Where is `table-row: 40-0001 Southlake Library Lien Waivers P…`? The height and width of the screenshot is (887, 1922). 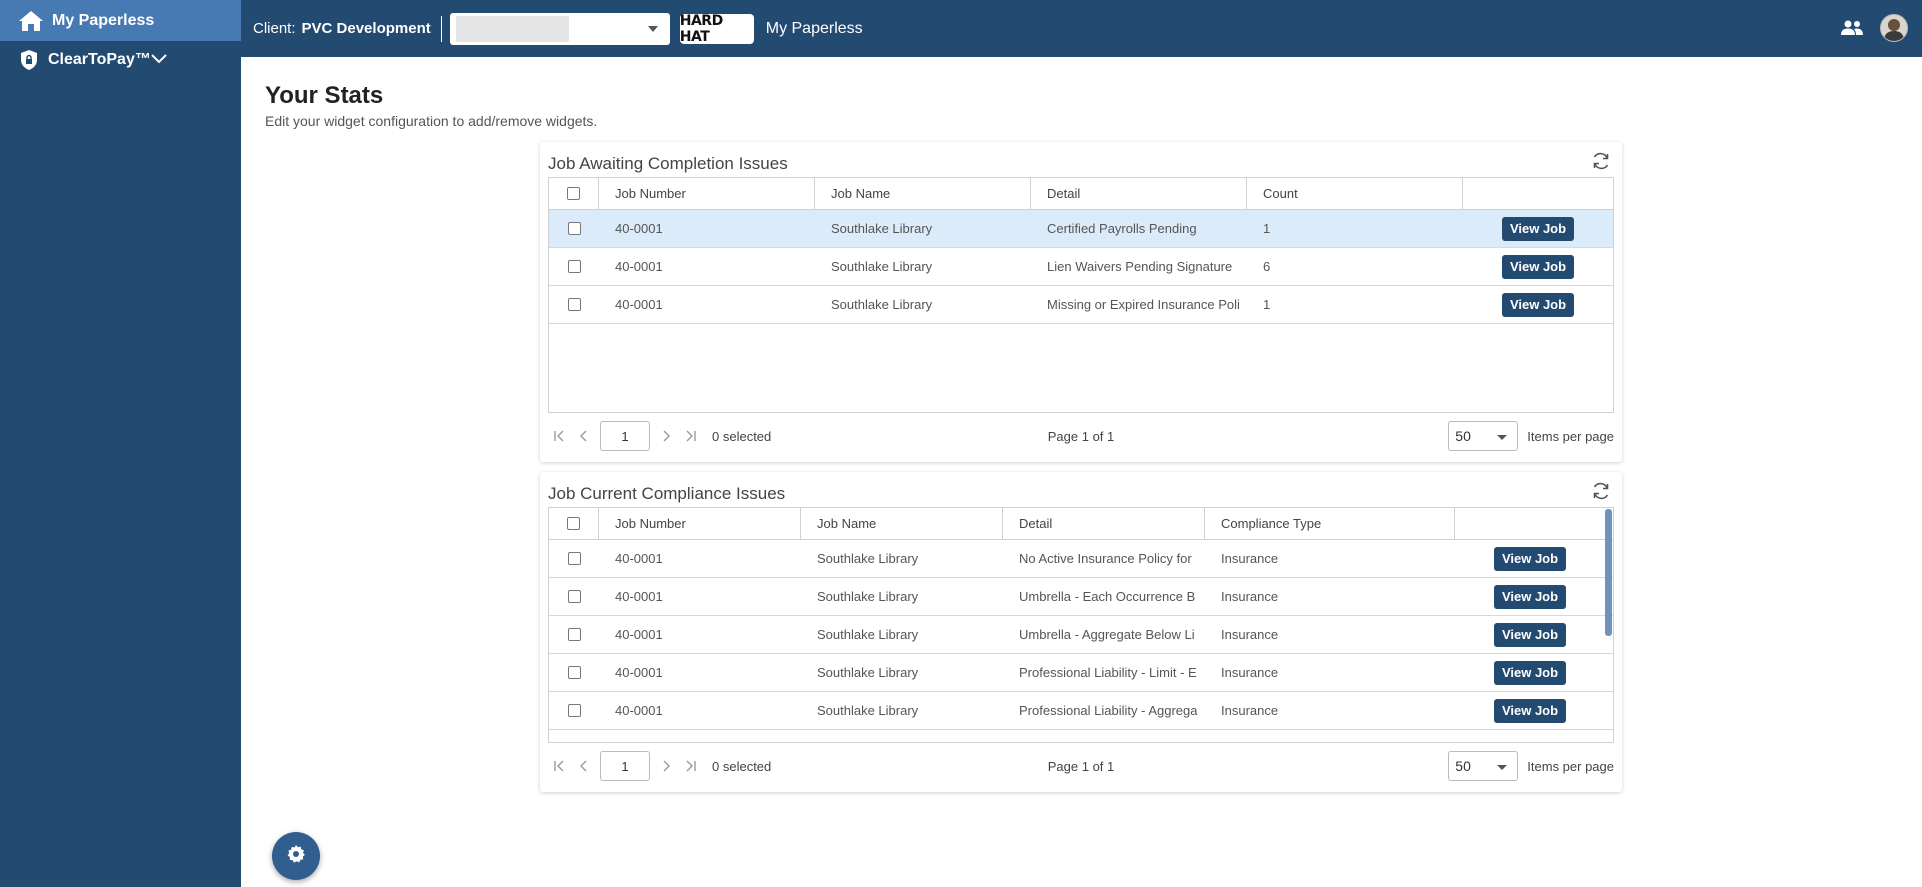 table-row: 40-0001 Southlake Library Lien Waivers P… is located at coordinates (1081, 267).